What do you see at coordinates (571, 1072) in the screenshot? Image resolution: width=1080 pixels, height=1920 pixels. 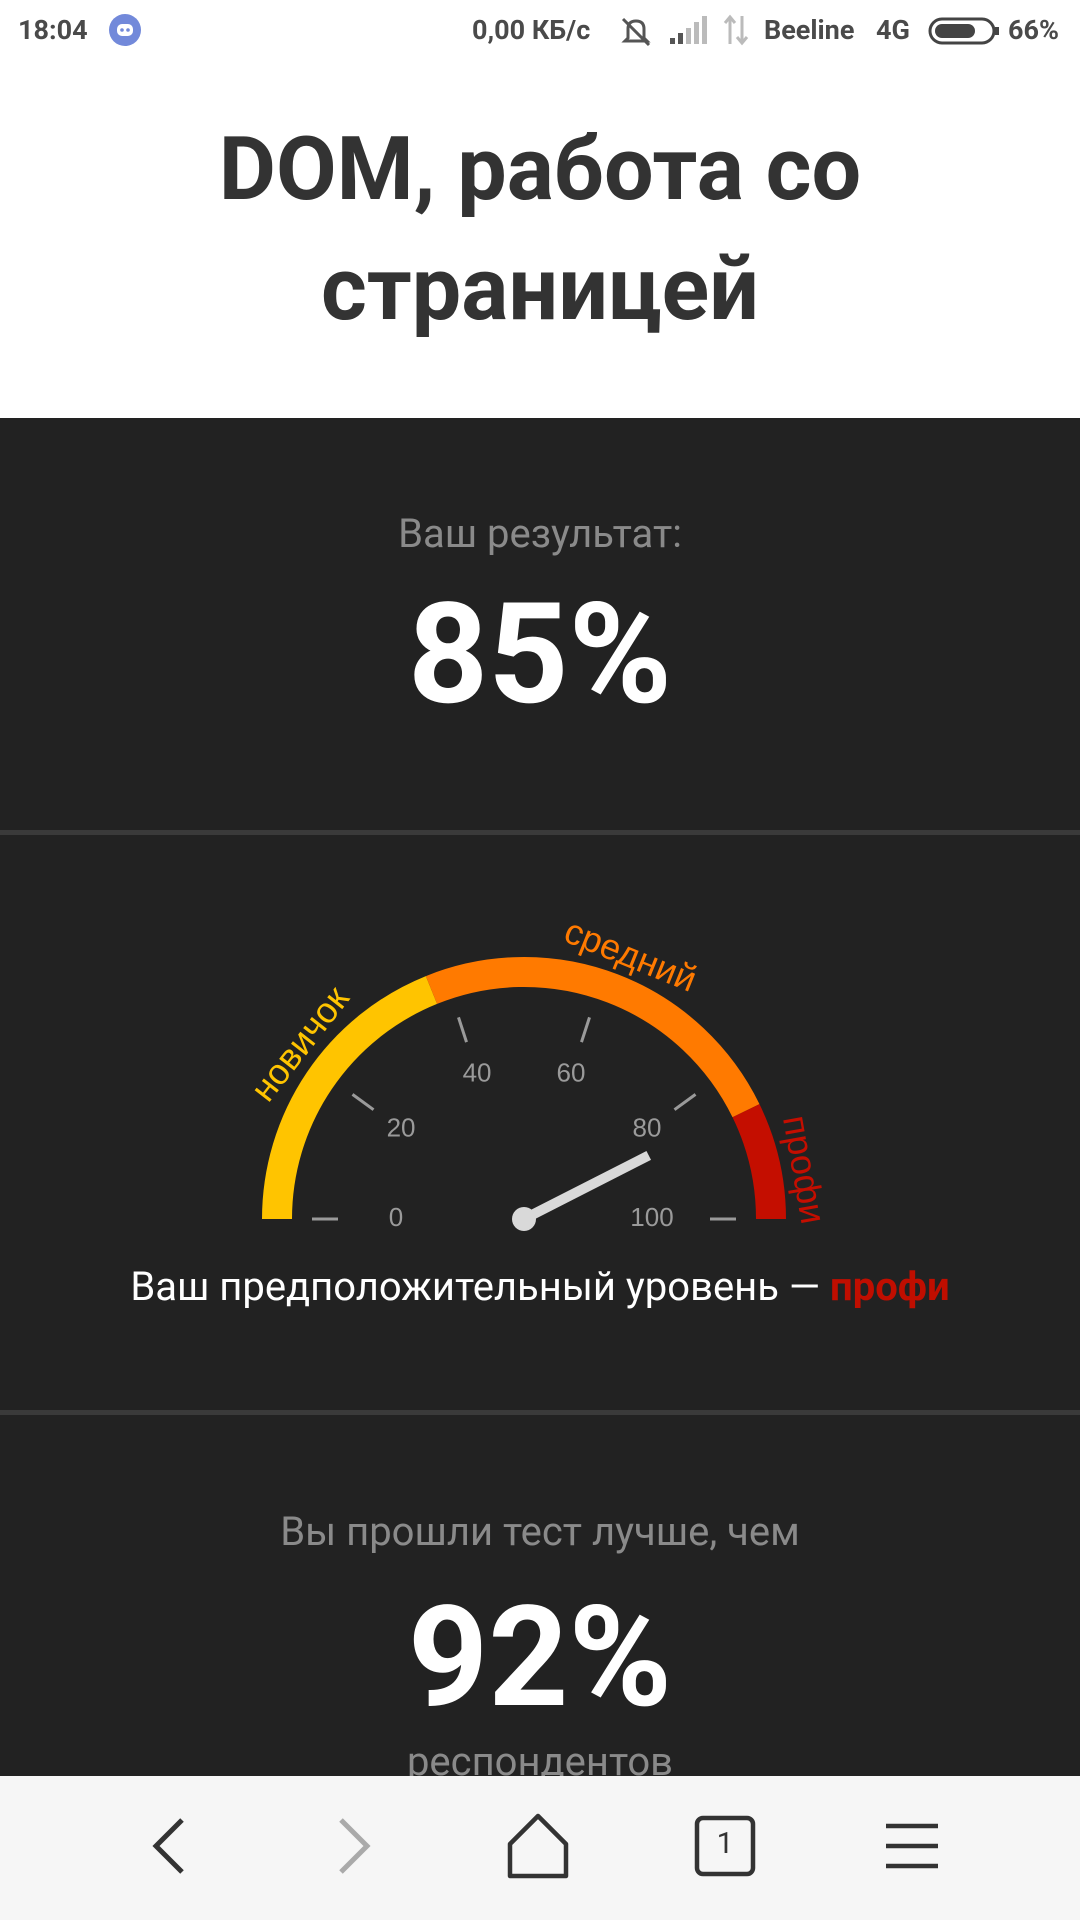 I see `gauge-tick-label: 60` at bounding box center [571, 1072].